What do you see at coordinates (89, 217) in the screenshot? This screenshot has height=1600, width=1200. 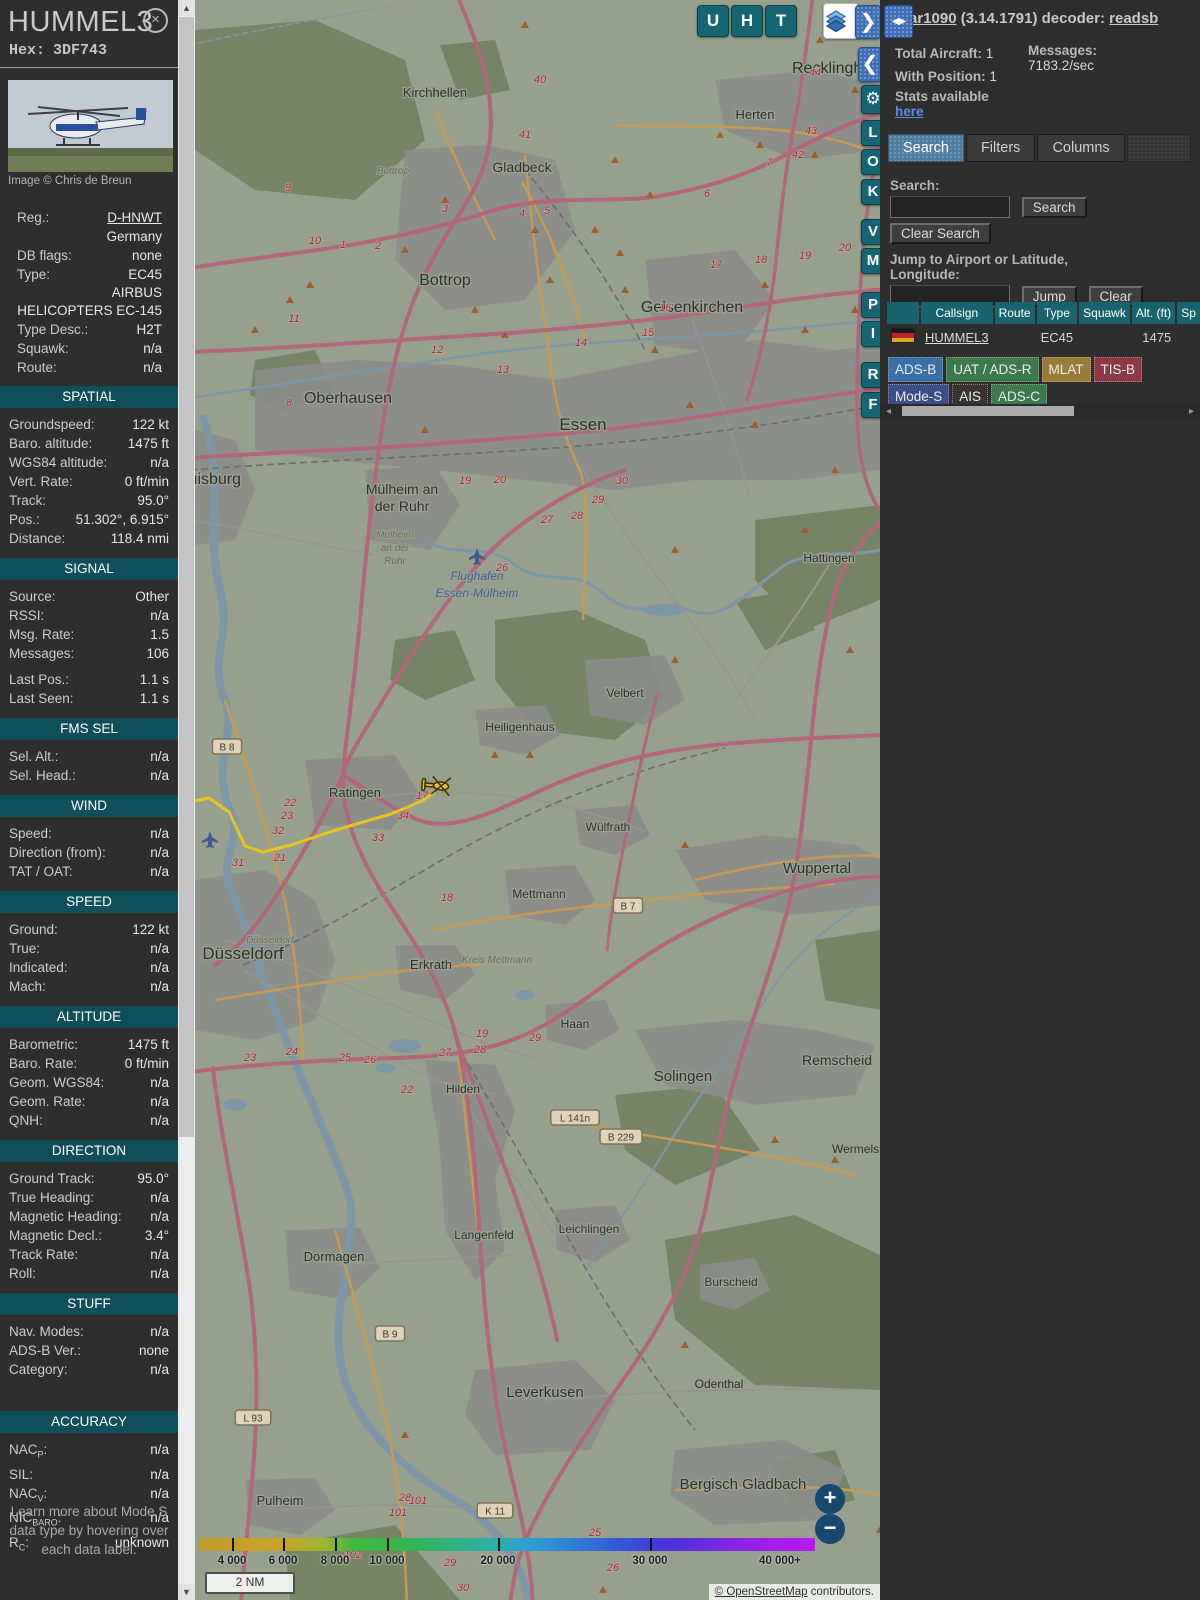 I see `data-row: Reg.: D-HNWT` at bounding box center [89, 217].